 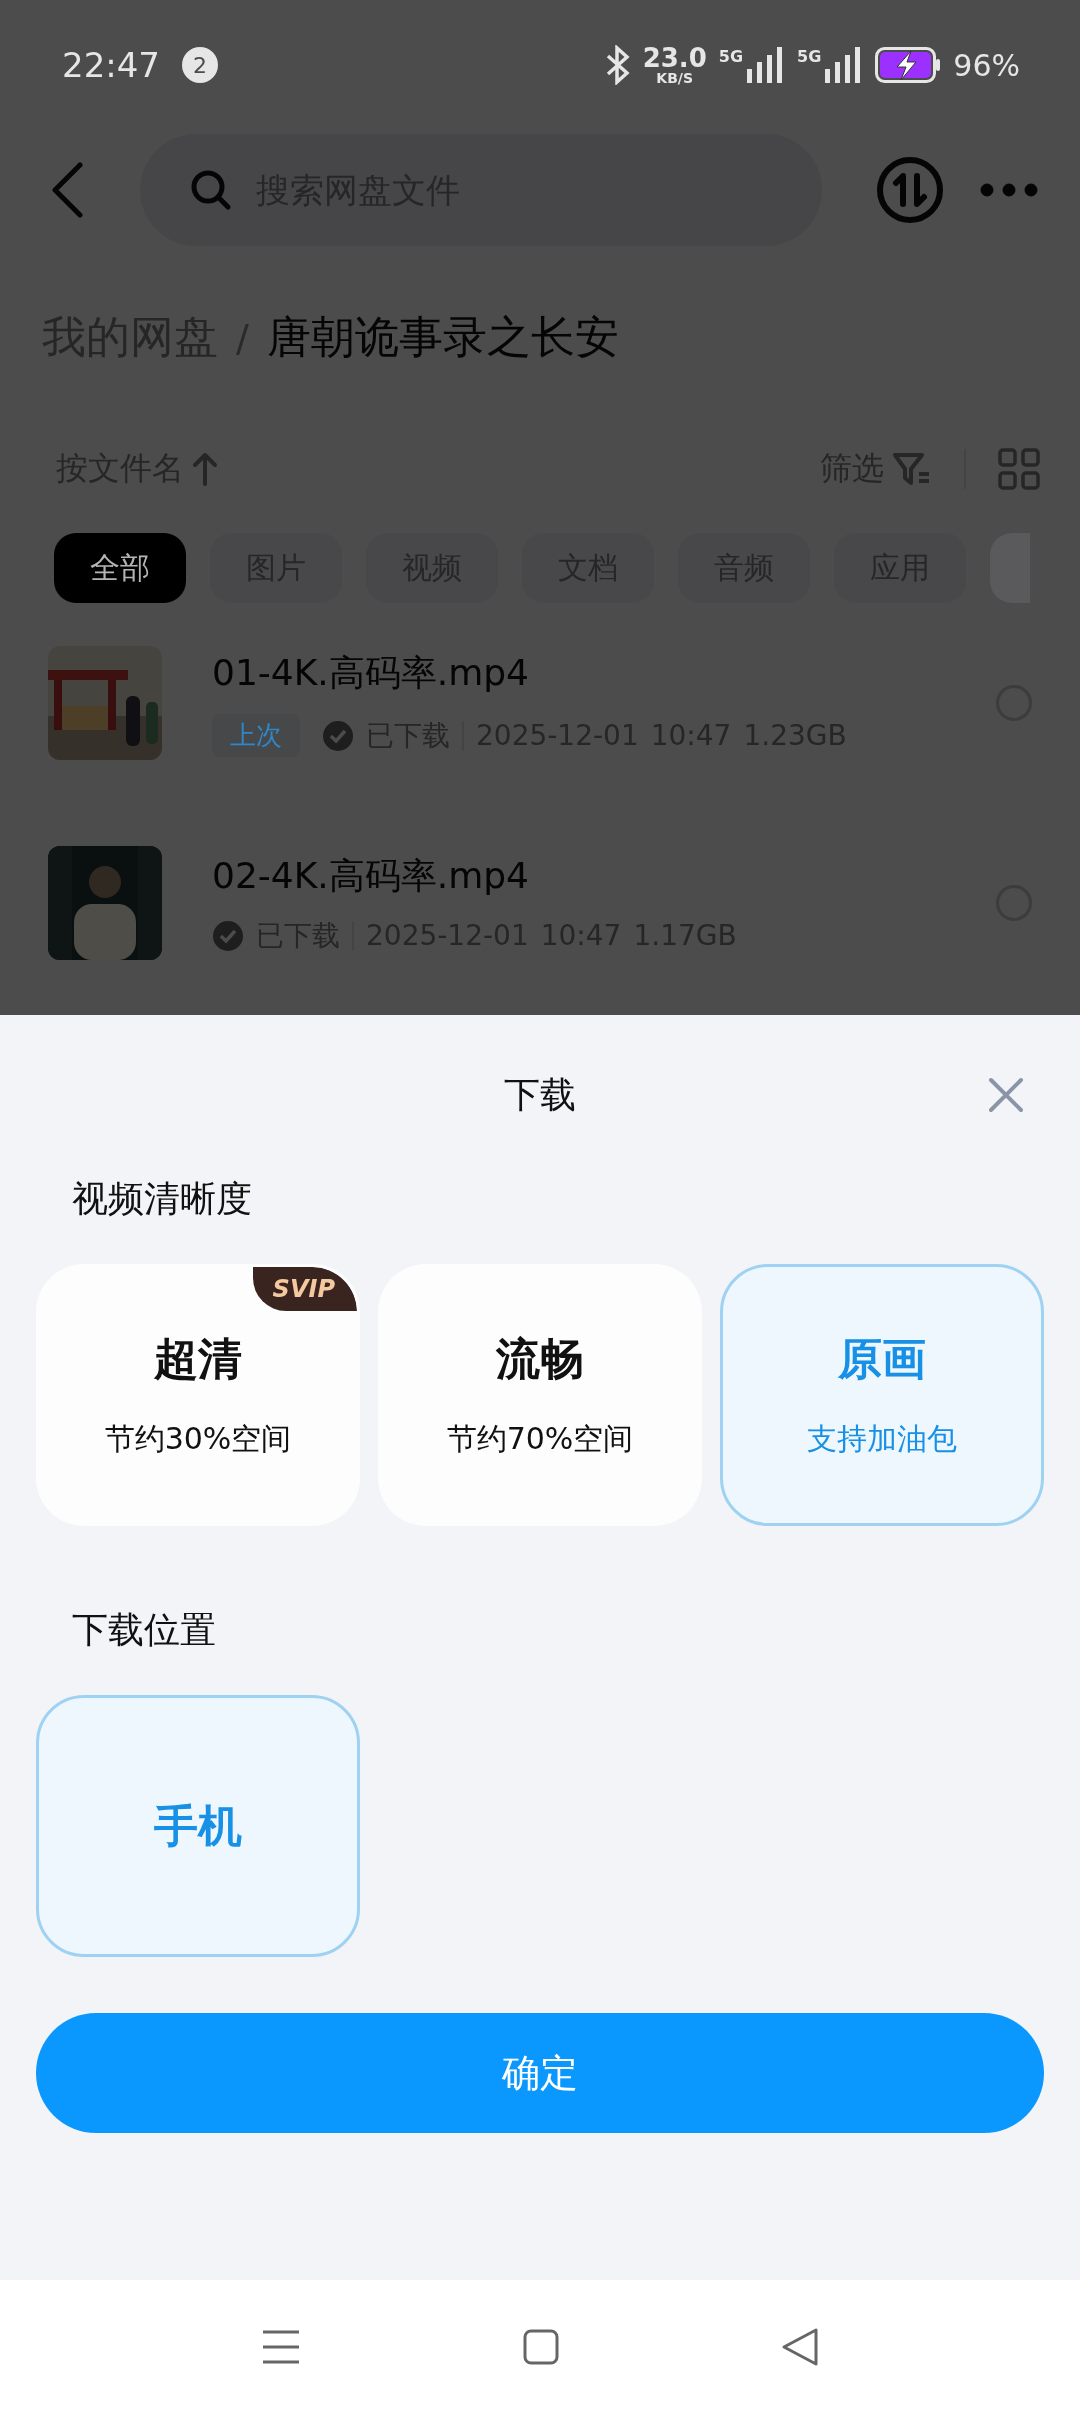 I want to click on bluetooth-icon, so click(x=617, y=65).